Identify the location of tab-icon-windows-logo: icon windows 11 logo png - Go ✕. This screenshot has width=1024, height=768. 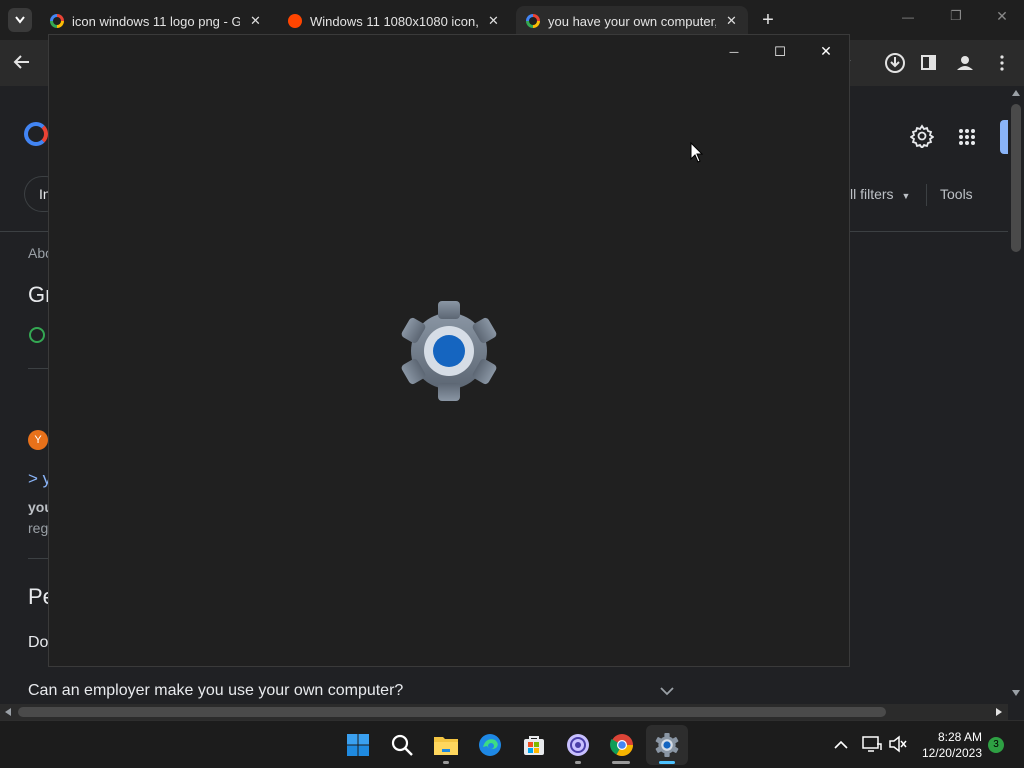
(156, 21).